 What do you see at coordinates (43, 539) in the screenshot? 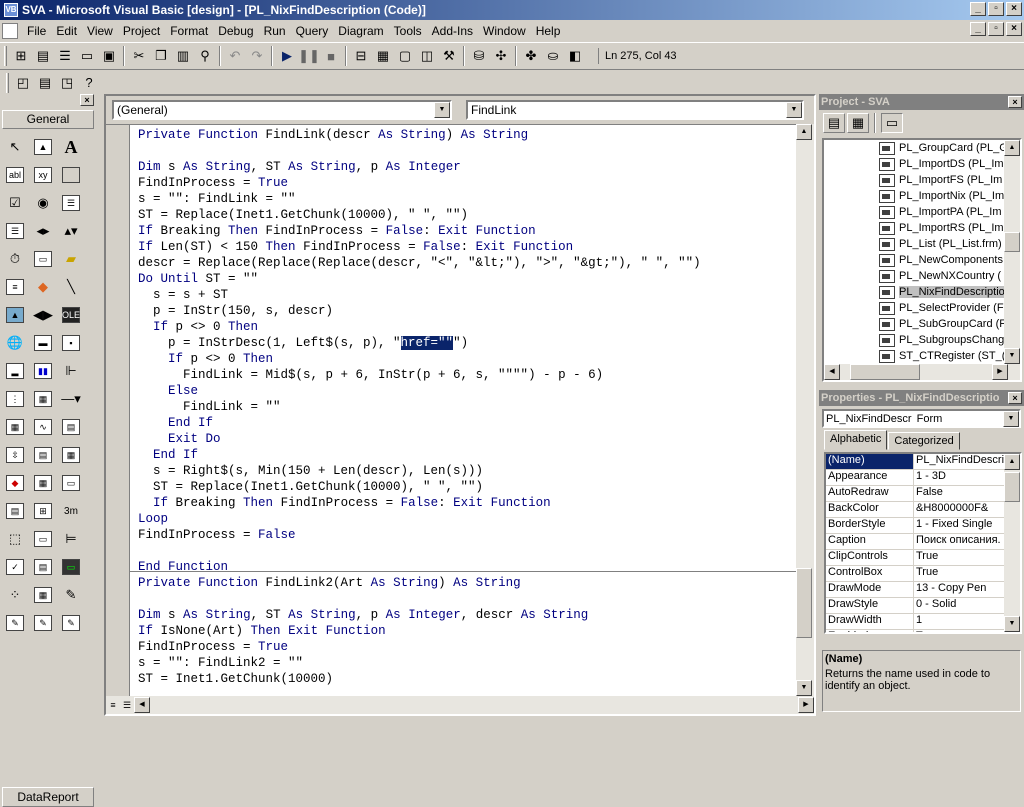
I see `datarepeater-tool: ▭` at bounding box center [43, 539].